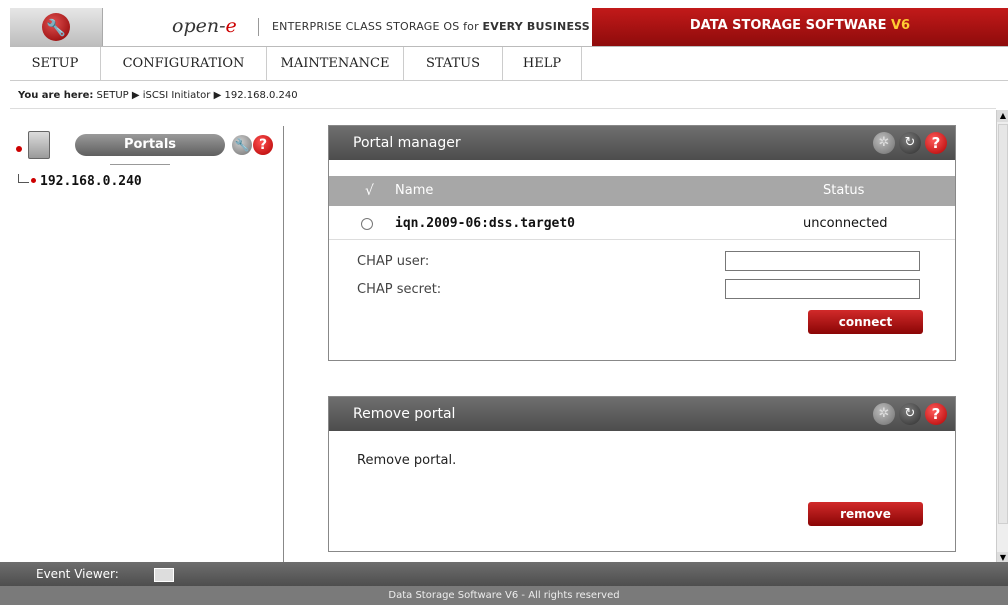  What do you see at coordinates (150, 145) in the screenshot?
I see `portals-title: Portals` at bounding box center [150, 145].